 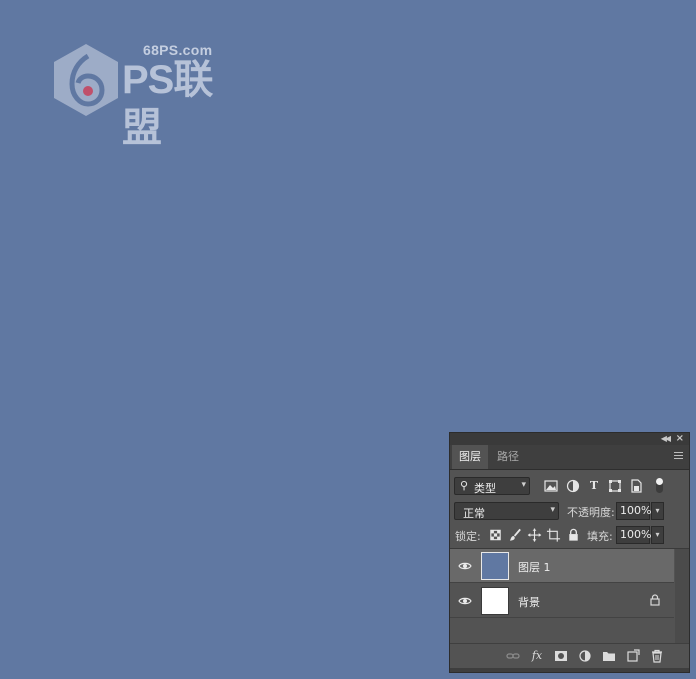 I want to click on lock-position-icon, so click(x=534, y=535).